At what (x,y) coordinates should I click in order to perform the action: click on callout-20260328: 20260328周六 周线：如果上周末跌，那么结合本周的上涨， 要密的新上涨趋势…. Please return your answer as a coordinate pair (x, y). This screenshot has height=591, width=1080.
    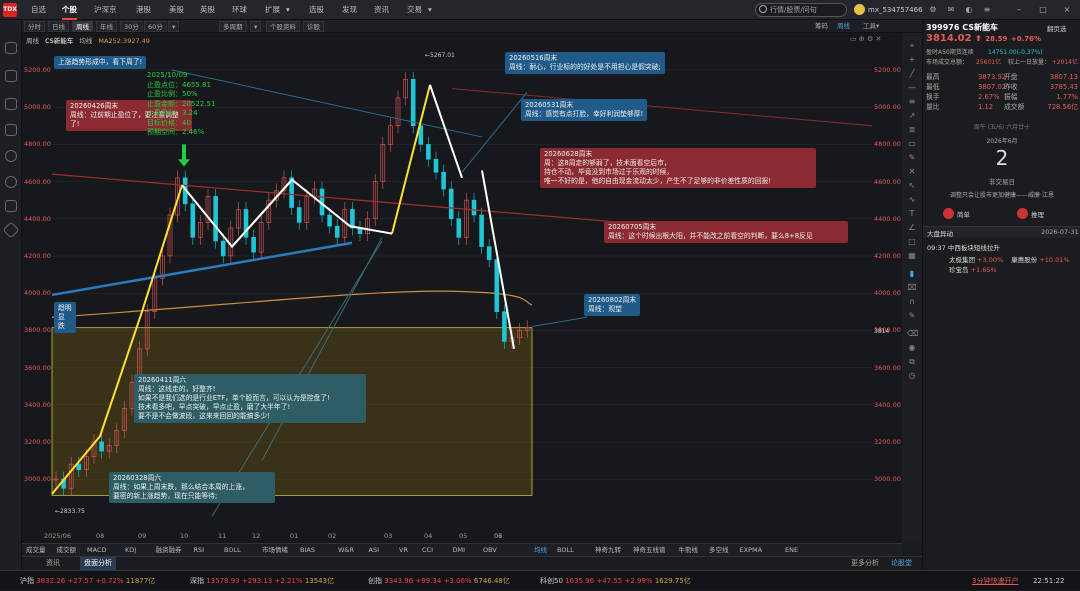
    Looking at the image, I should click on (192, 487).